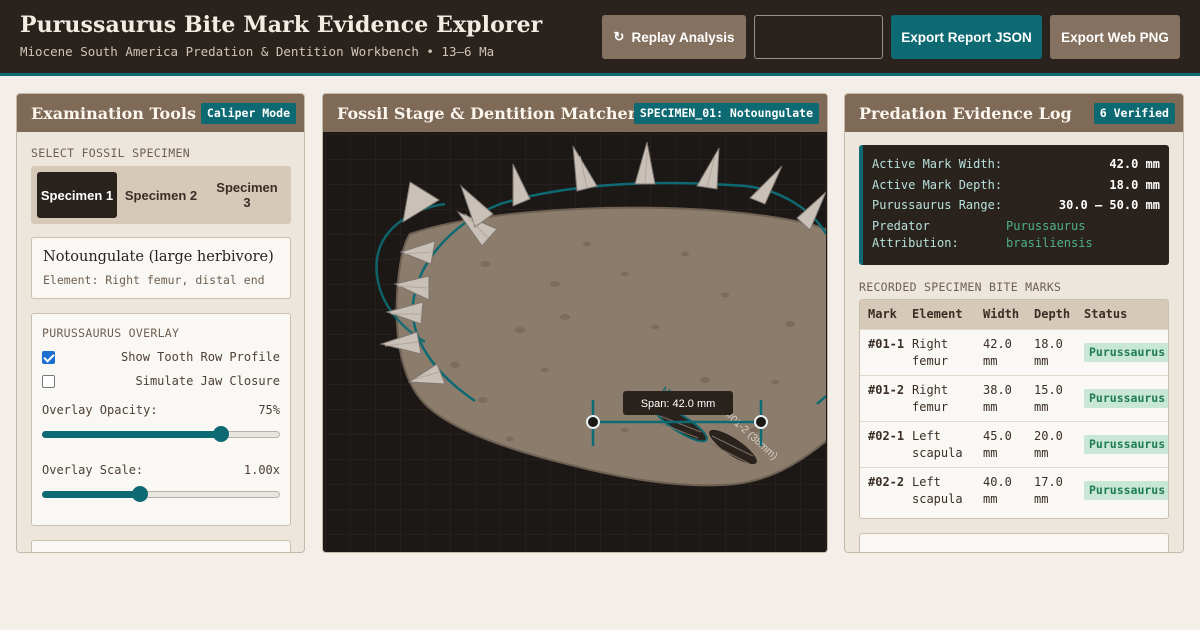  Describe the element at coordinates (140, 494) in the screenshot. I see `scale-slider-thumb` at that location.